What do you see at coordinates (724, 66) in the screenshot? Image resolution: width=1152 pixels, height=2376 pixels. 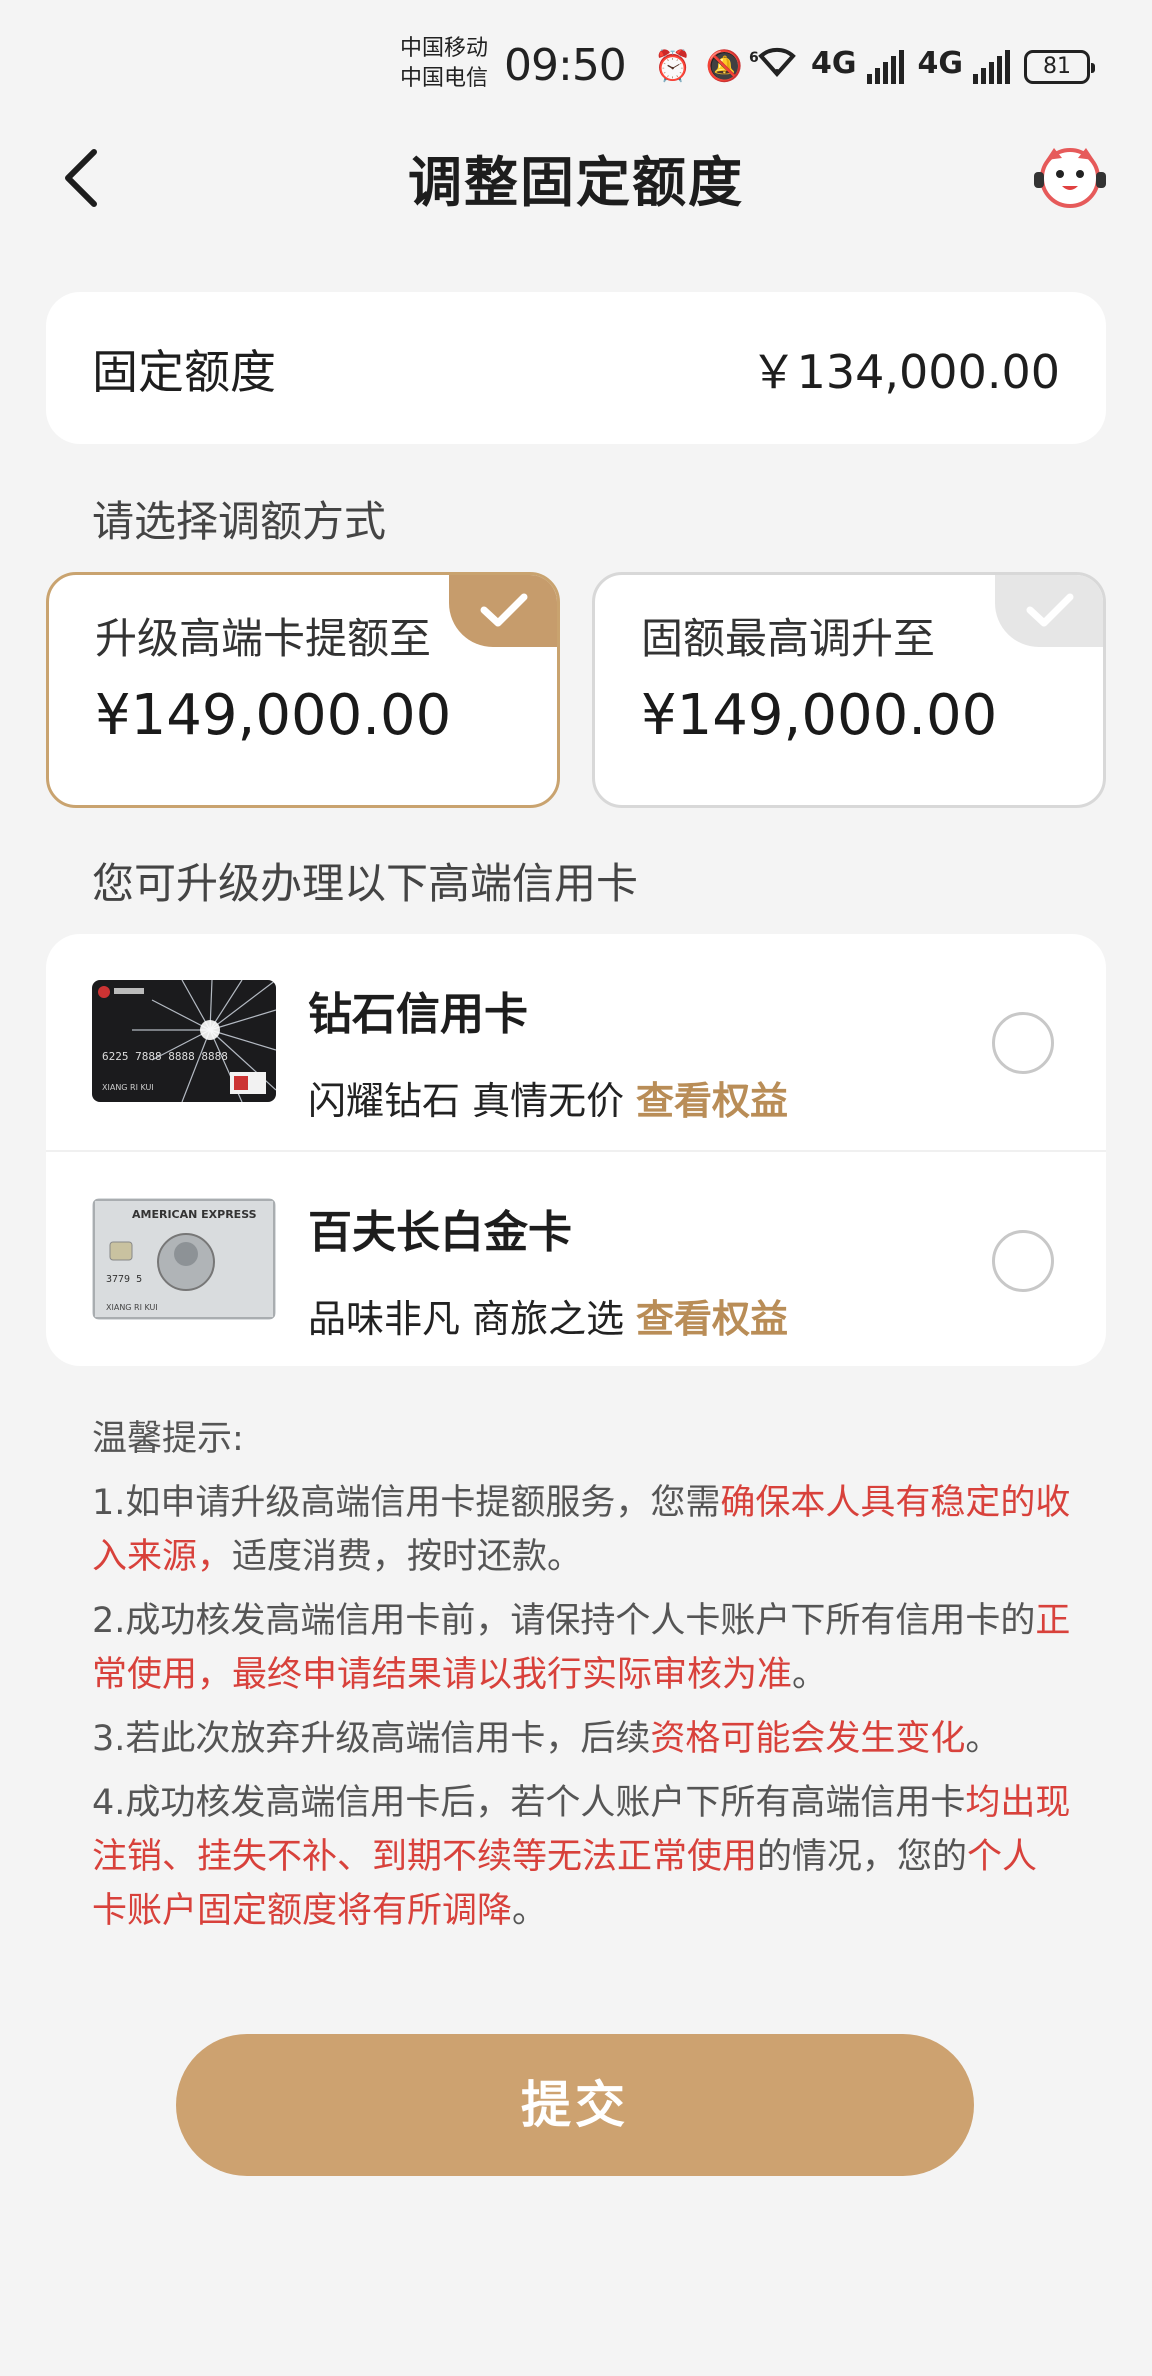 I see `mute-icon: 🔕` at bounding box center [724, 66].